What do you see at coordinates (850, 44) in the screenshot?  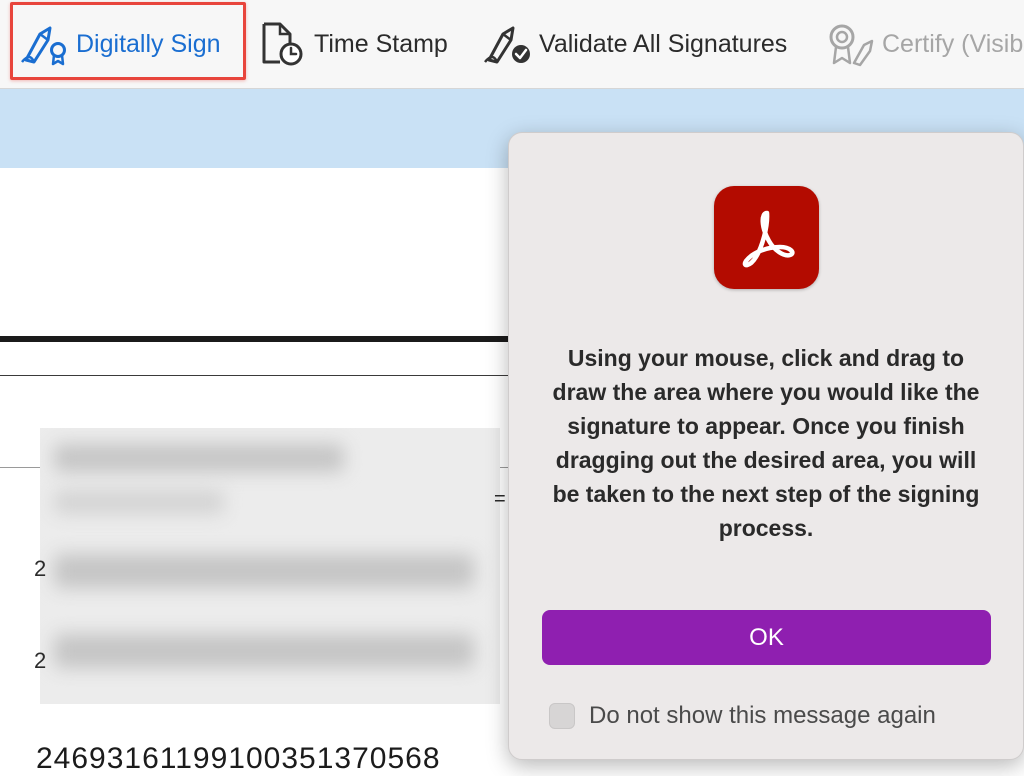 I see `certify-ribbon-icon` at bounding box center [850, 44].